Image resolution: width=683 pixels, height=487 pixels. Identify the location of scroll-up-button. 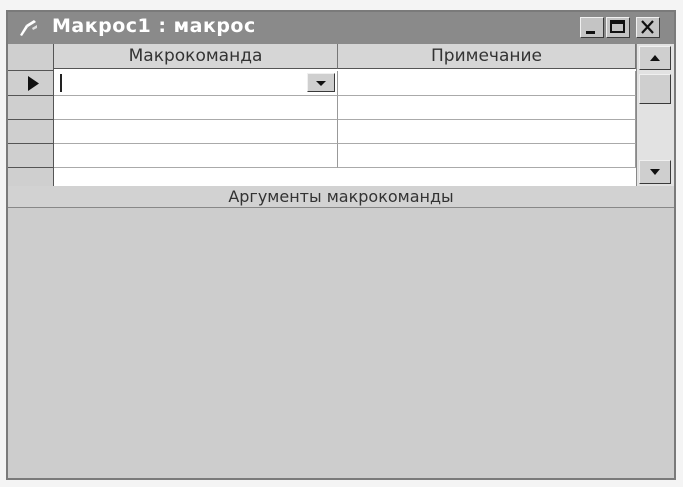
(655, 58).